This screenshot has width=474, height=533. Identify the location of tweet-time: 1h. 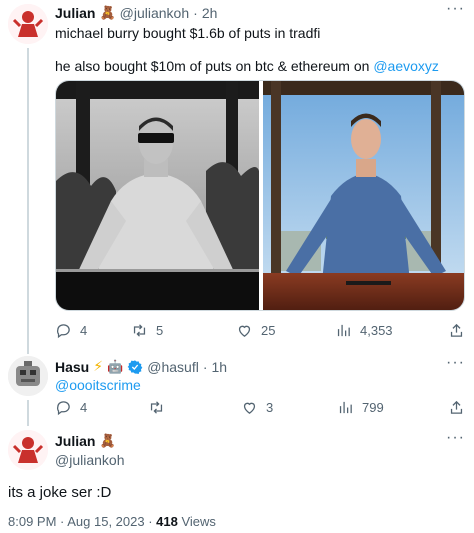
(220, 367).